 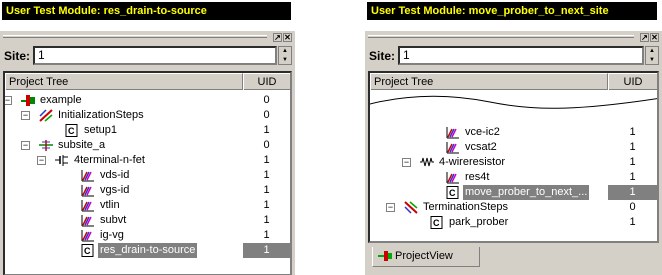 I want to click on subsite-icon, so click(x=46, y=145).